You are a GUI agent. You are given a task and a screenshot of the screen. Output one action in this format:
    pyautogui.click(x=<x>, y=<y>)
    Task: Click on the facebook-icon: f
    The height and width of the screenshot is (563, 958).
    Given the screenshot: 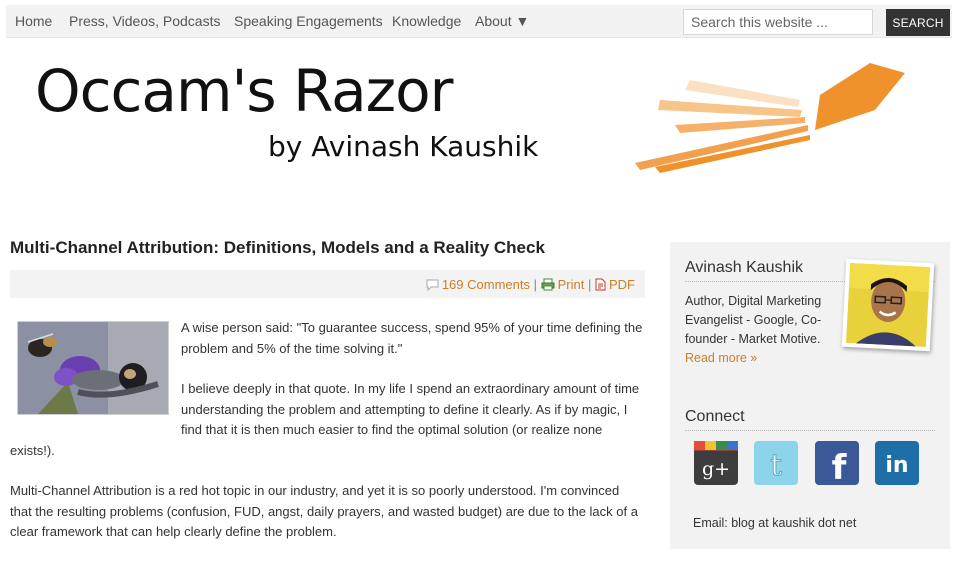 What is the action you would take?
    pyautogui.click(x=837, y=464)
    